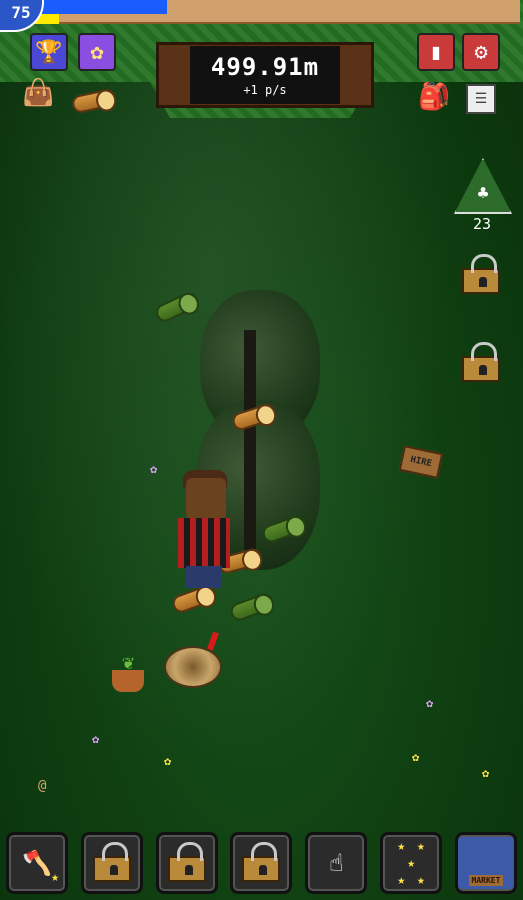  I want to click on xp-bar-fill, so click(98, 7).